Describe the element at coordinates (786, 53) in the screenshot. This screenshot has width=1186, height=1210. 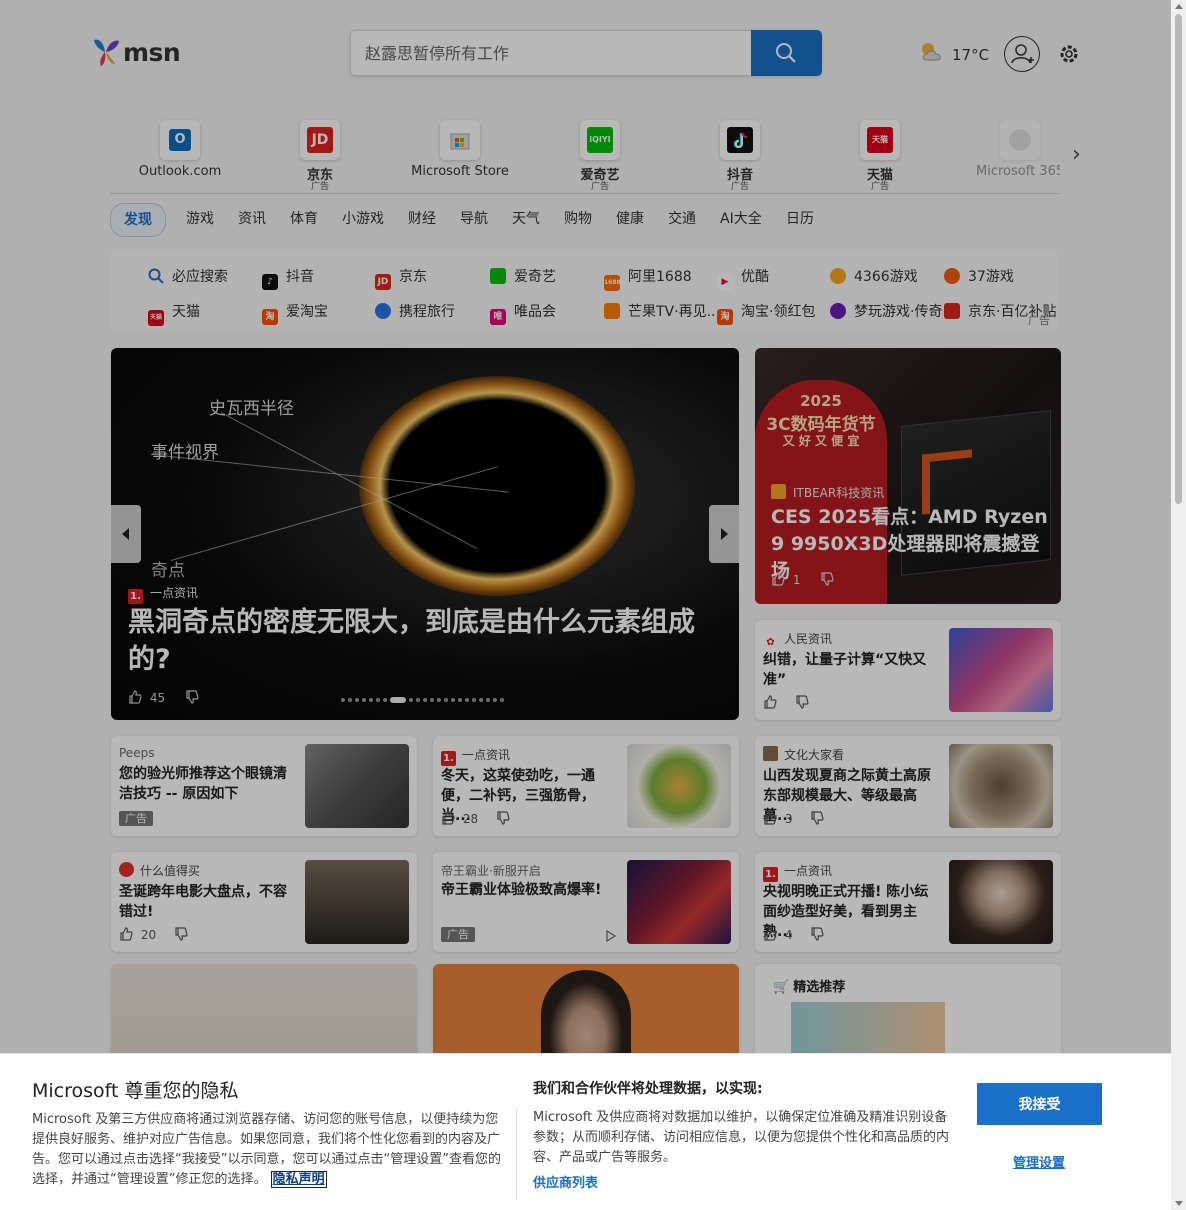
I see `search-button` at that location.